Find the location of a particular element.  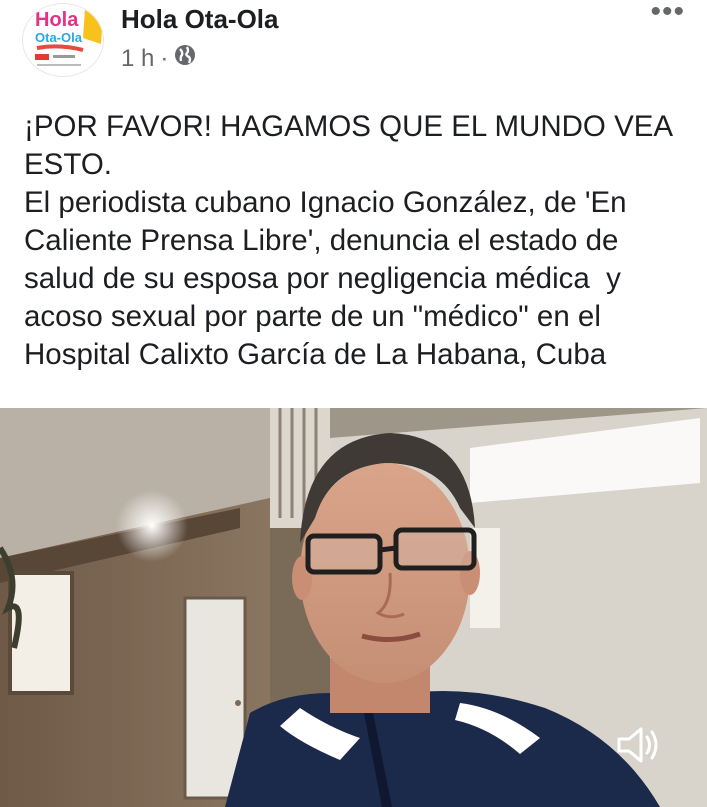

speaker-icon is located at coordinates (637, 745).